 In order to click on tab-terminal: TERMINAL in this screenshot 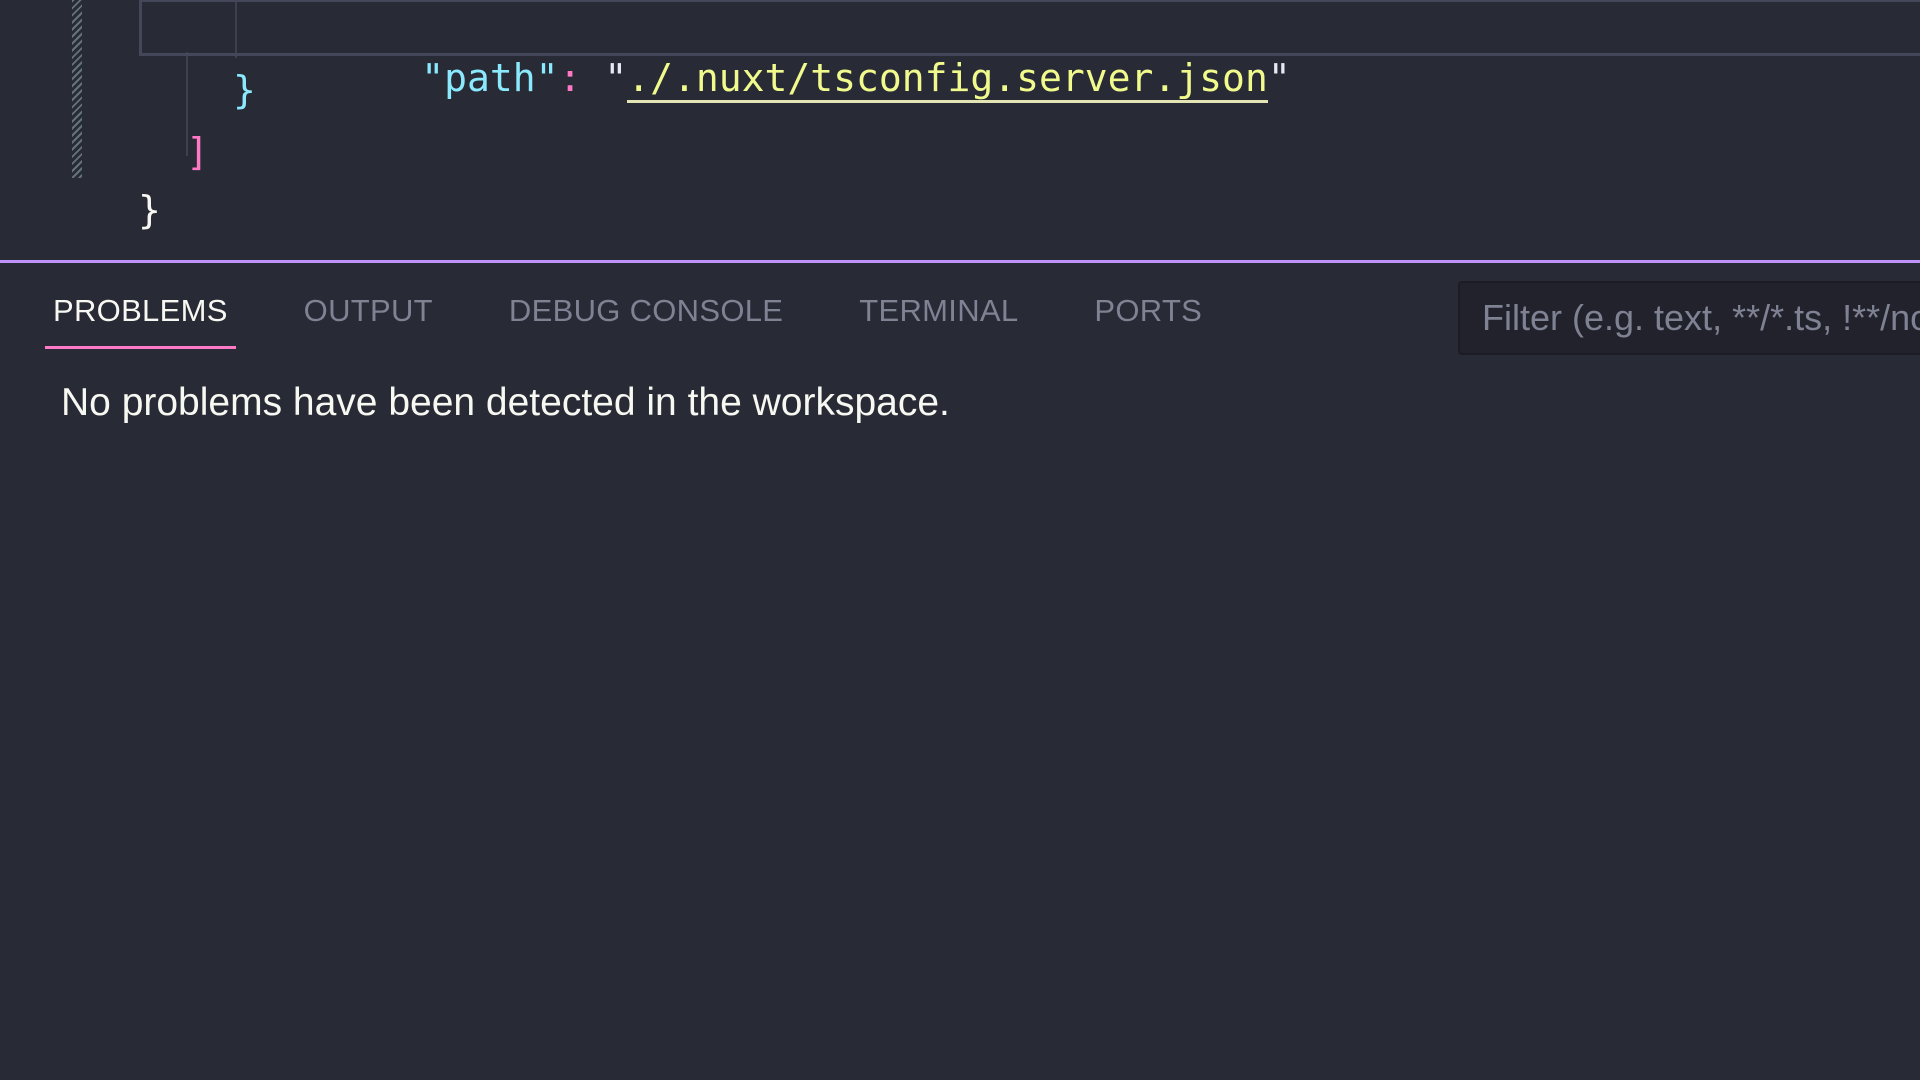, I will do `click(938, 320)`.